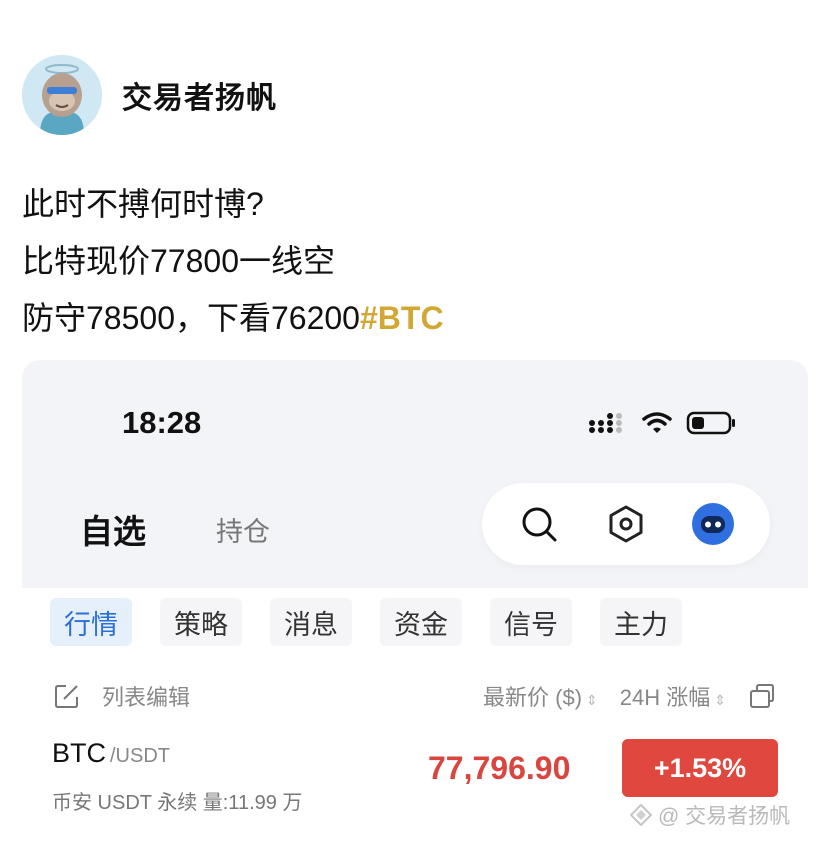 The image size is (828, 847). Describe the element at coordinates (641, 622) in the screenshot. I see `filter-tab-main-force: 主力` at that location.